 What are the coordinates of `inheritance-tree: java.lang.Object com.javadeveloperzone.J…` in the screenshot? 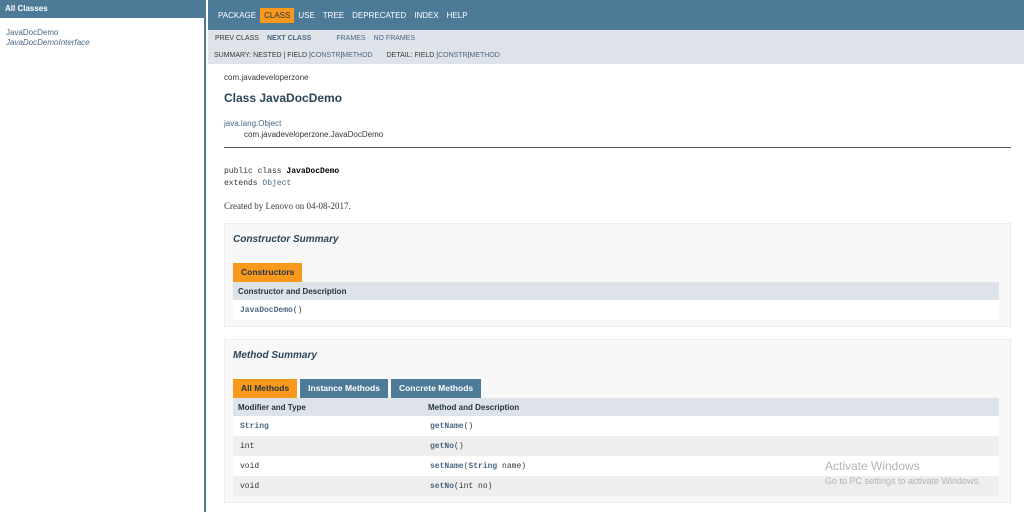 It's located at (616, 129).